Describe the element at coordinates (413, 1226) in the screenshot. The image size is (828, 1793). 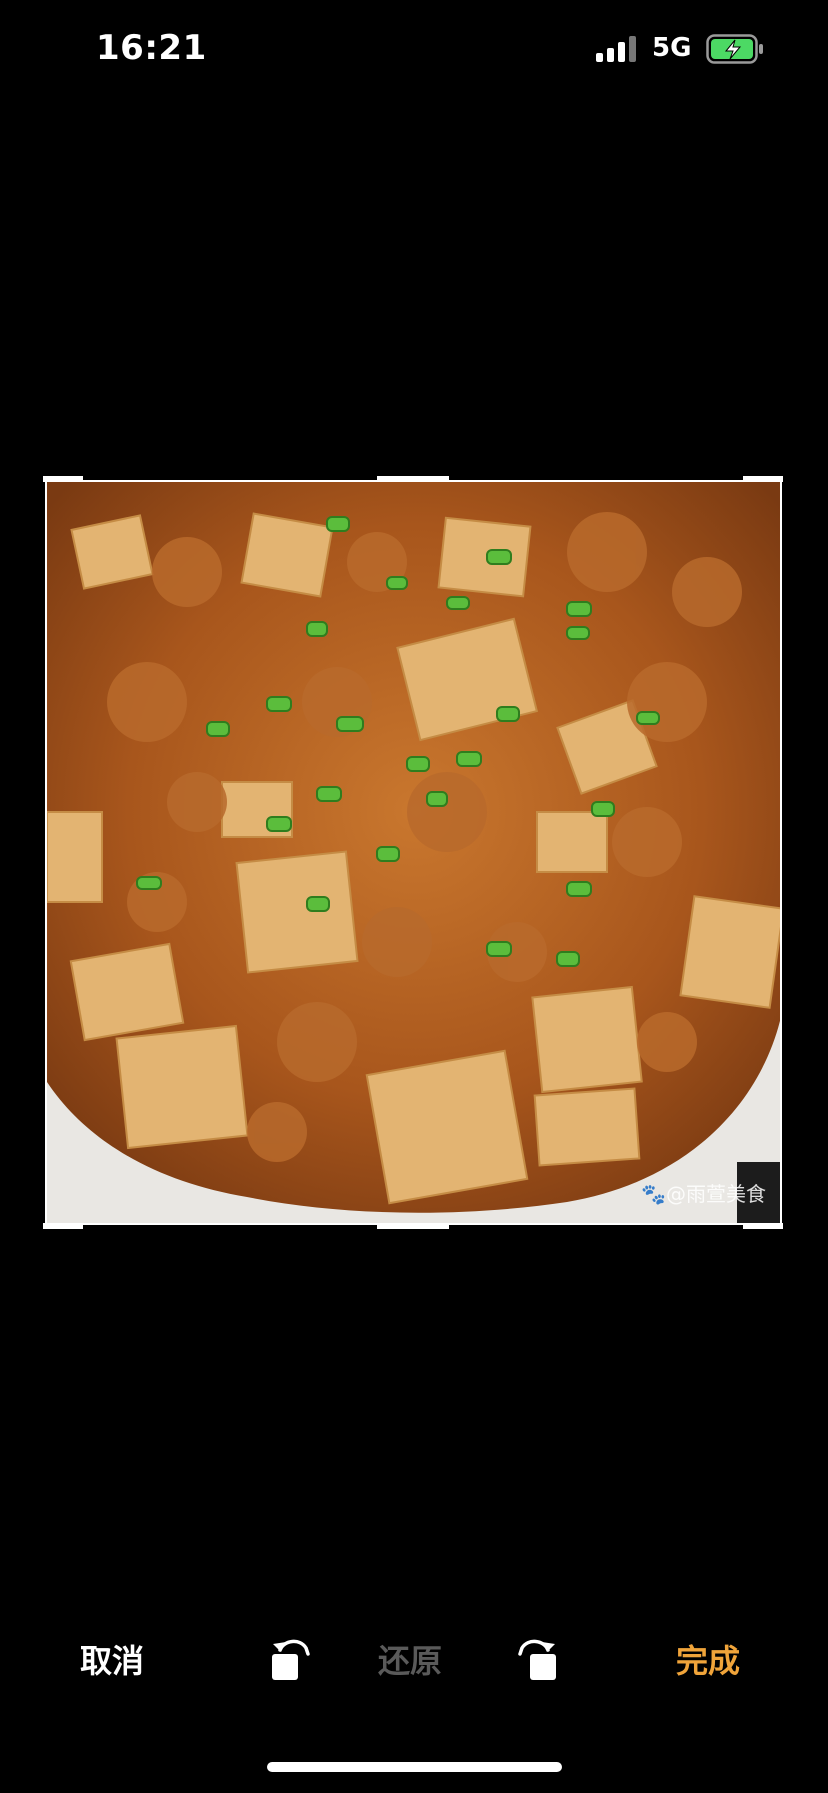
I see `crop-handle-bottom-mid` at that location.